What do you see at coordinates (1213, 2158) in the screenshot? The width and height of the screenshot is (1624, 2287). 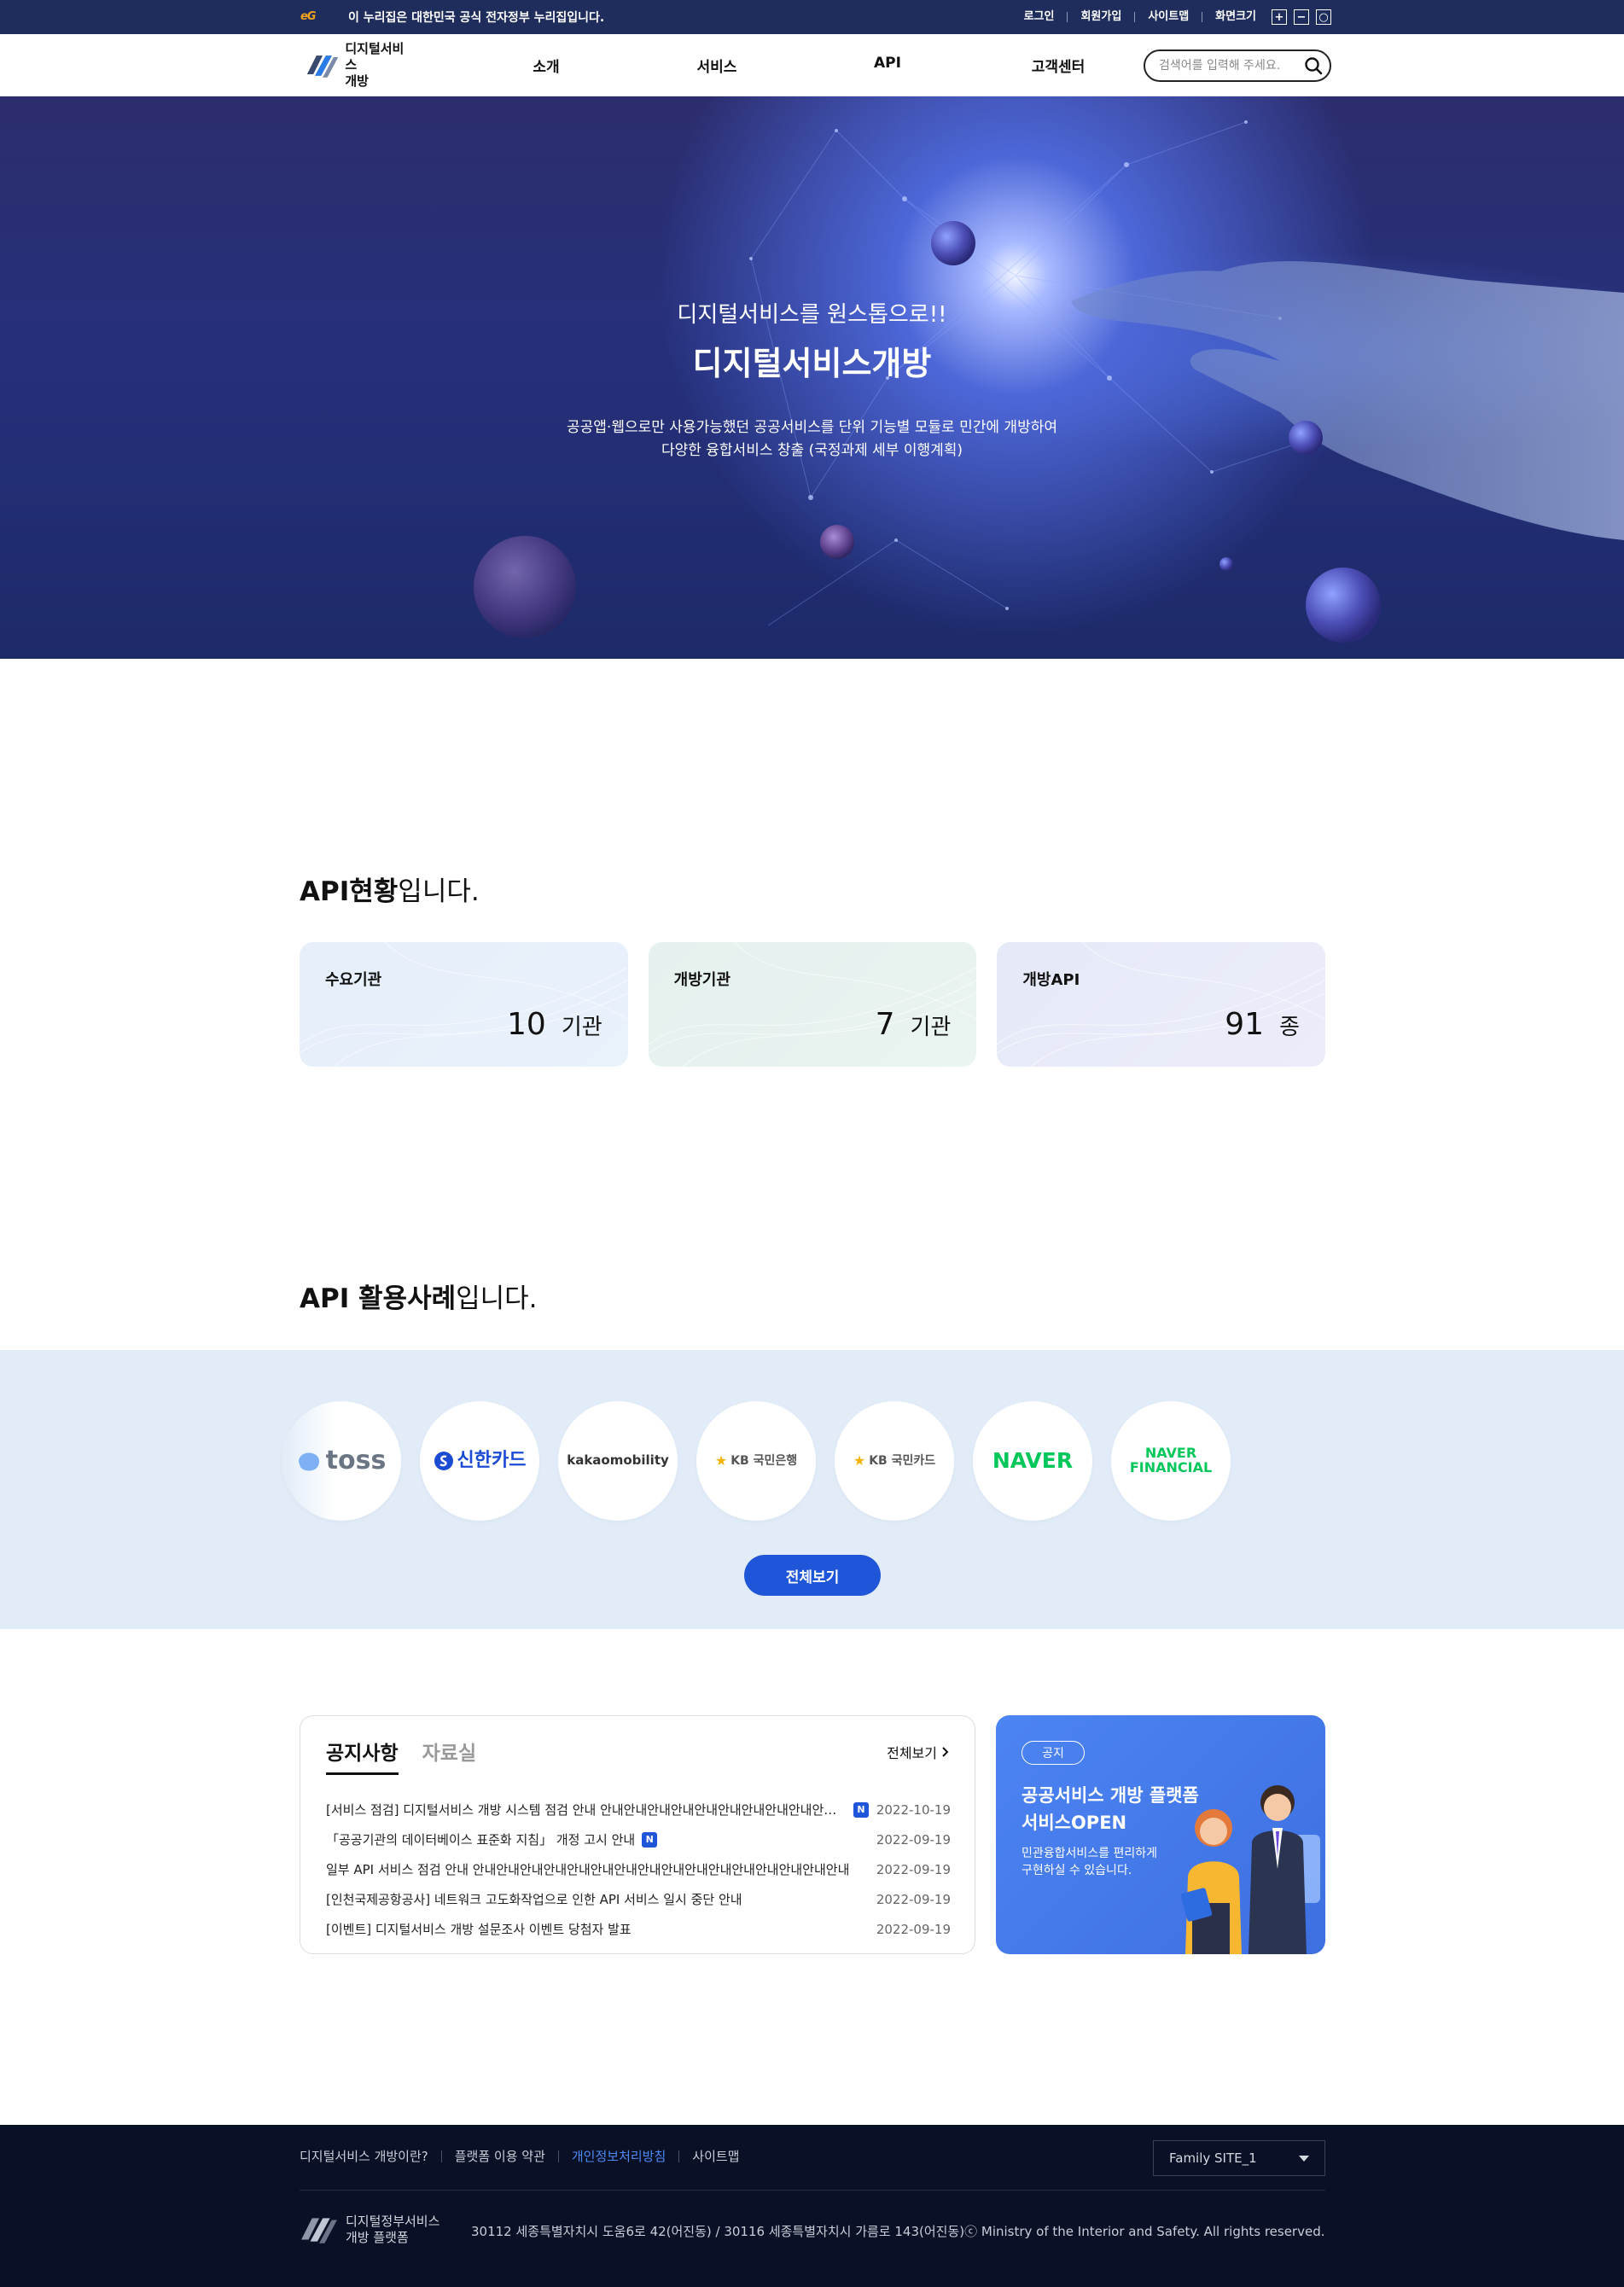 I see `family-site-value: Family SITE_1` at bounding box center [1213, 2158].